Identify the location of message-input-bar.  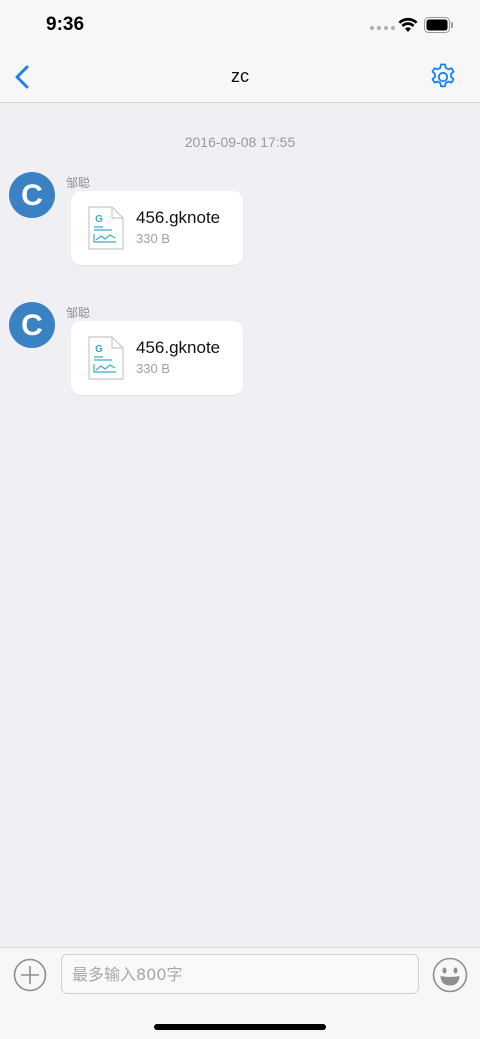
(240, 993).